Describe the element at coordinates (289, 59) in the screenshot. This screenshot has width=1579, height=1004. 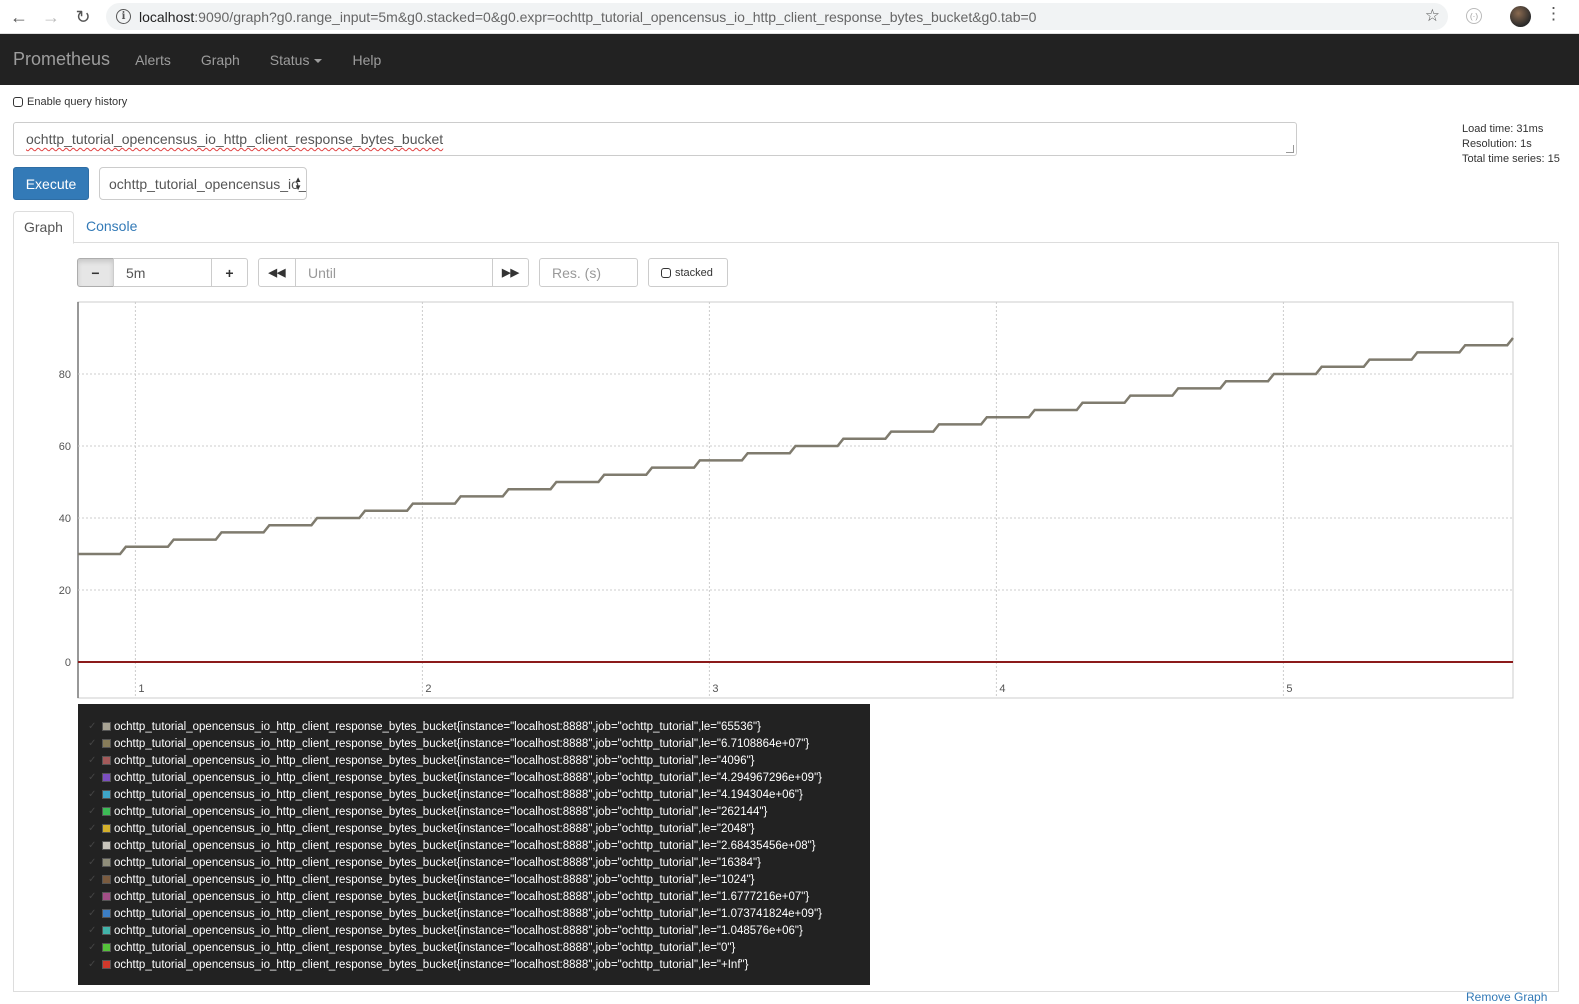
I see `nav-status-label: Status` at that location.